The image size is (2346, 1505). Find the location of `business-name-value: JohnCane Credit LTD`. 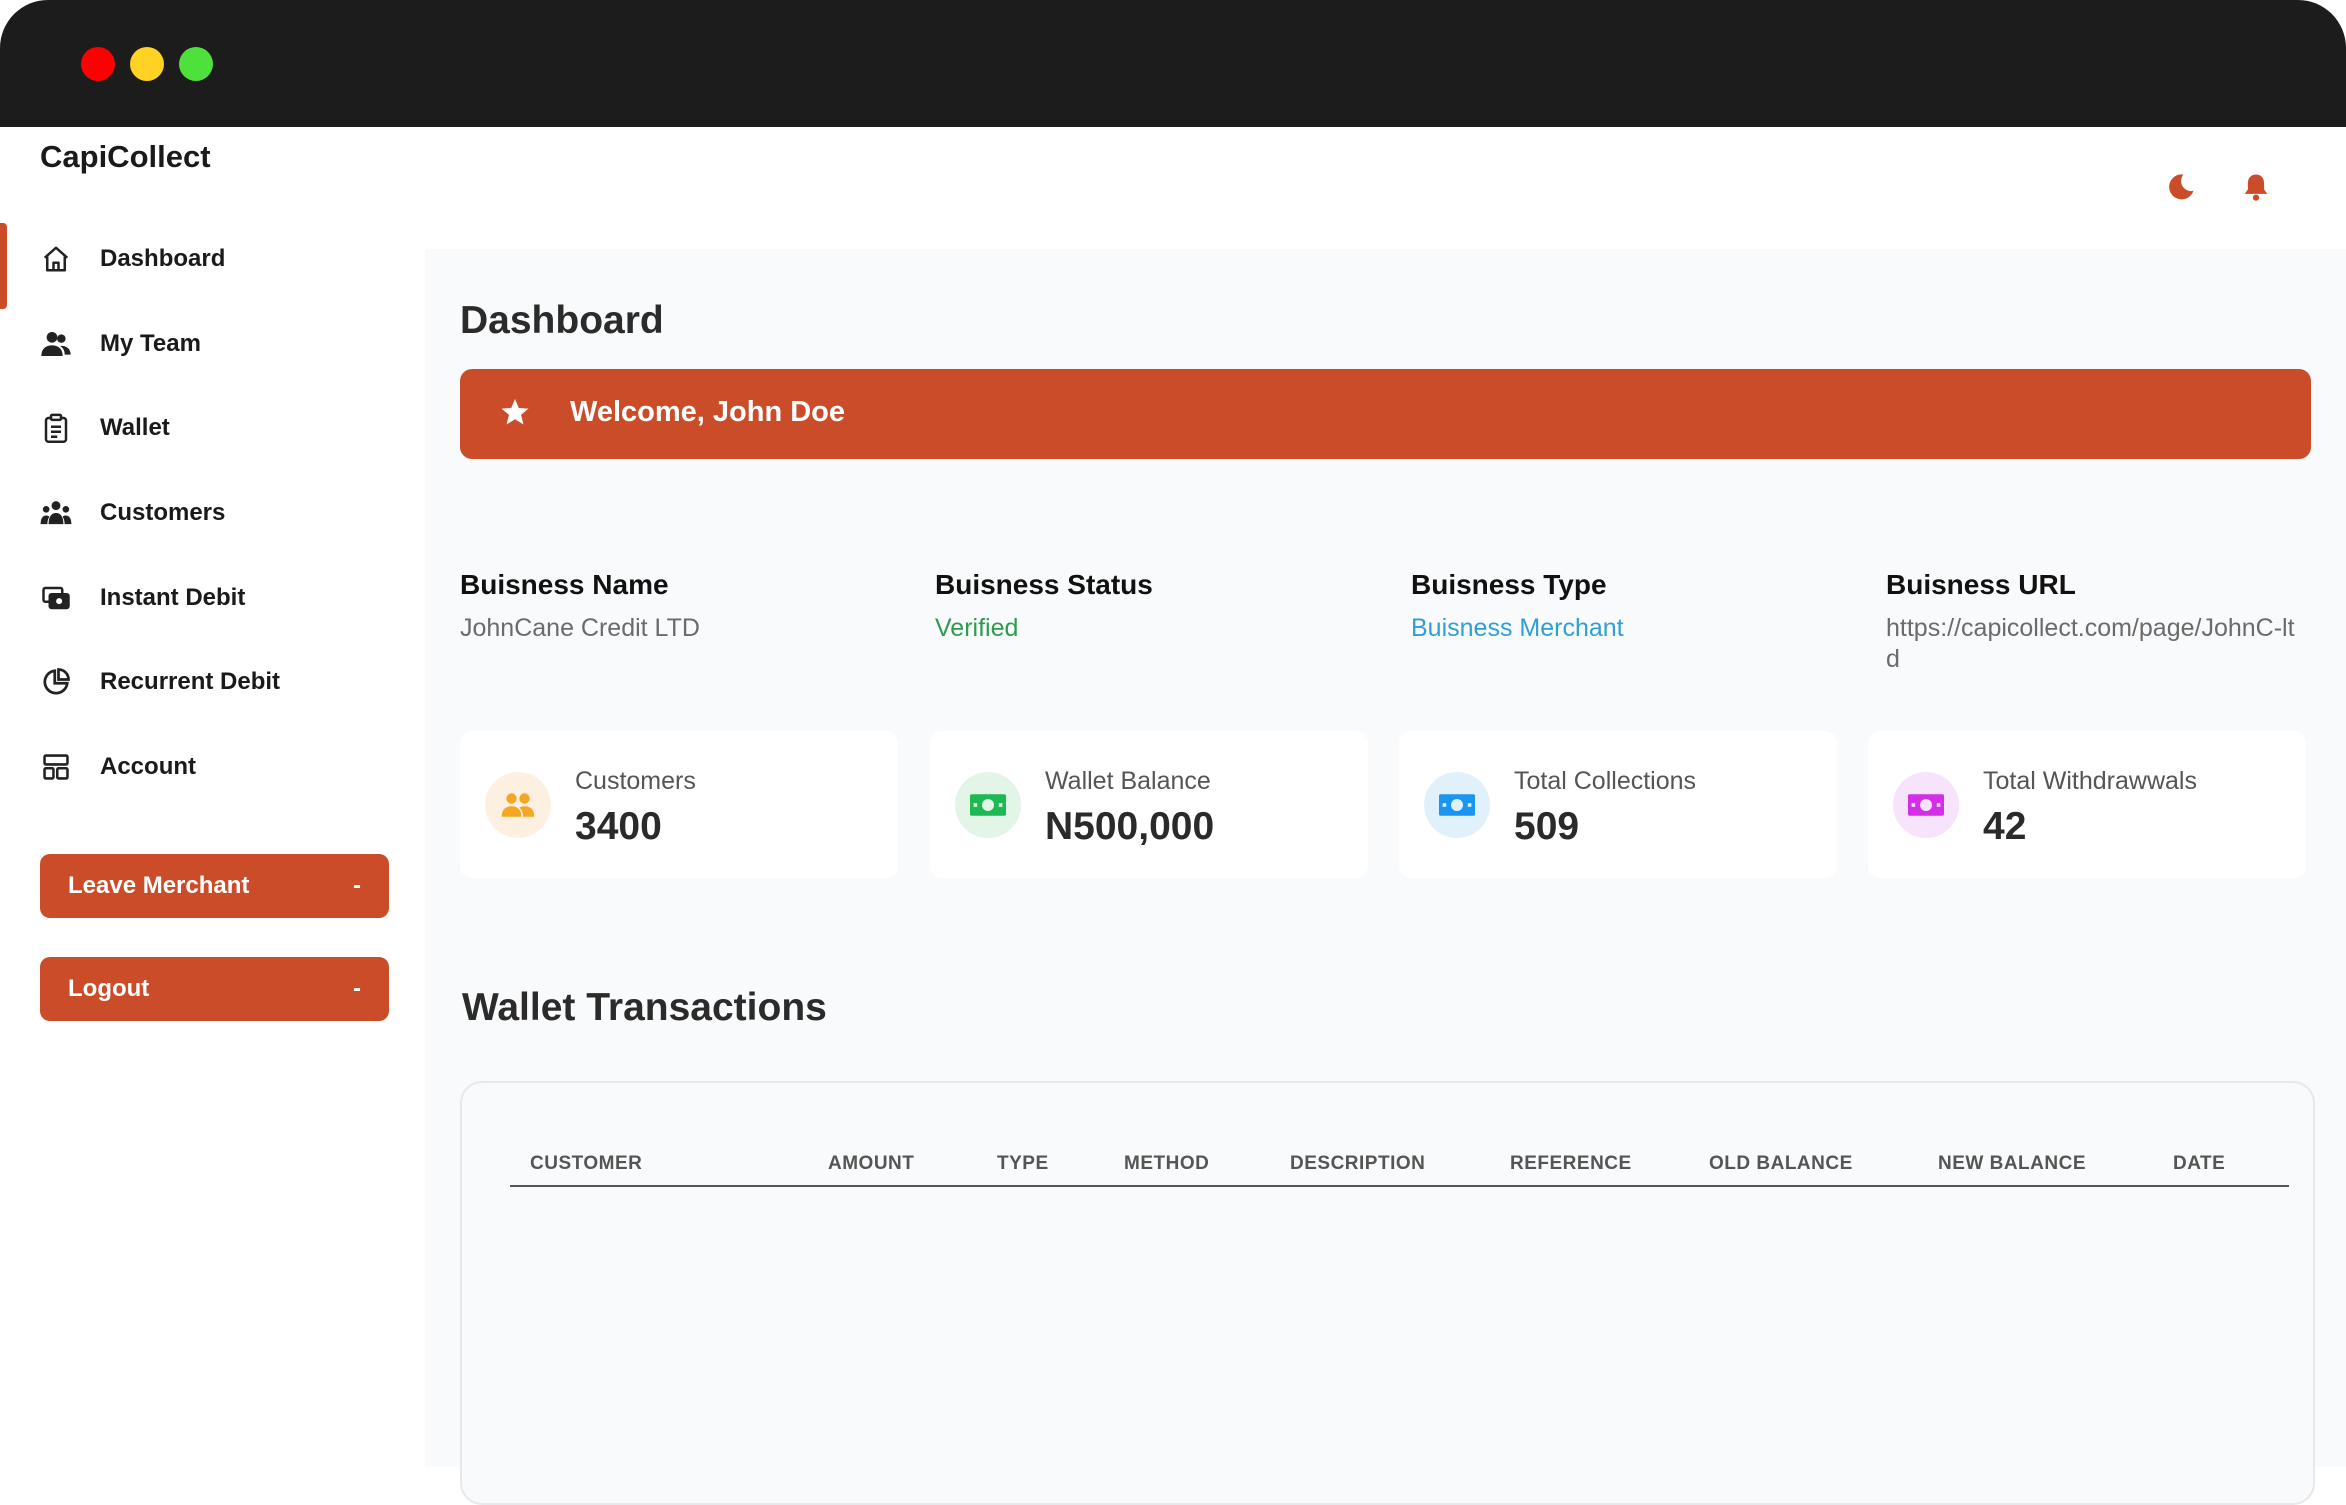

business-name-value: JohnCane Credit LTD is located at coordinates (580, 628).